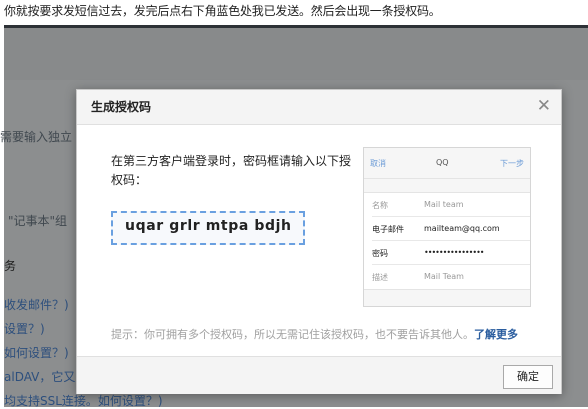  I want to click on row-value: Mail team, so click(444, 204).